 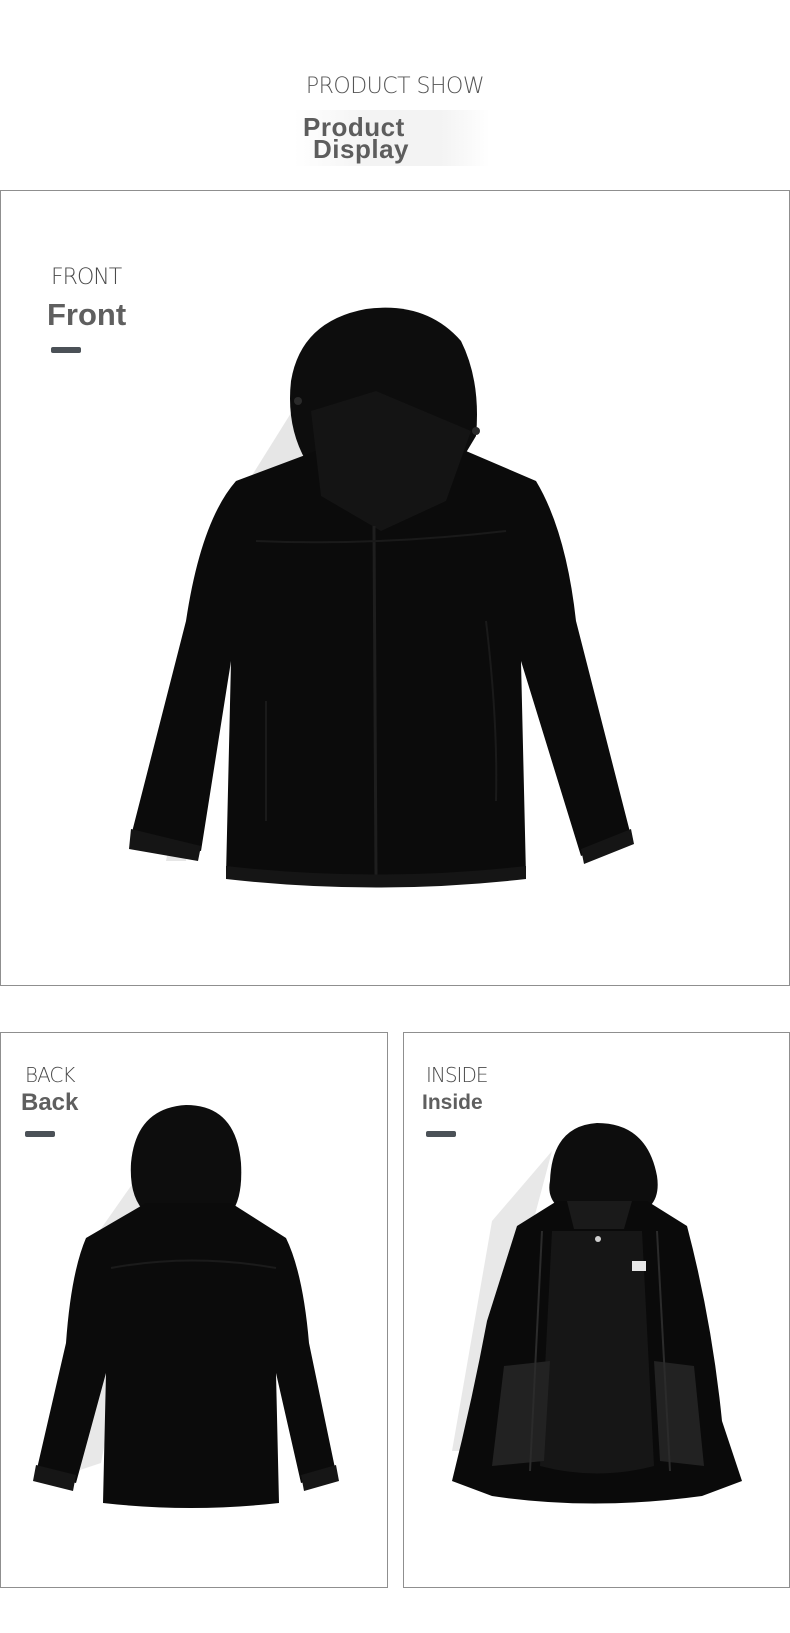 I want to click on jacket-back-image, so click(x=191, y=1323).